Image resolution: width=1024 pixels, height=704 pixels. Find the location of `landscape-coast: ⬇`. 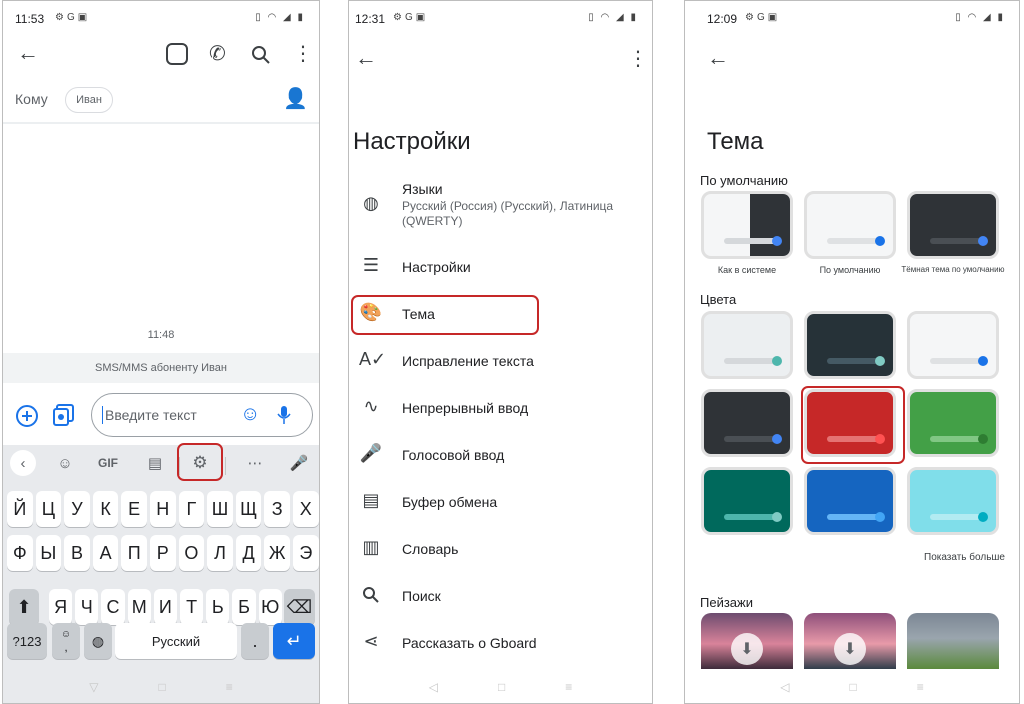

landscape-coast: ⬇ is located at coordinates (850, 641).